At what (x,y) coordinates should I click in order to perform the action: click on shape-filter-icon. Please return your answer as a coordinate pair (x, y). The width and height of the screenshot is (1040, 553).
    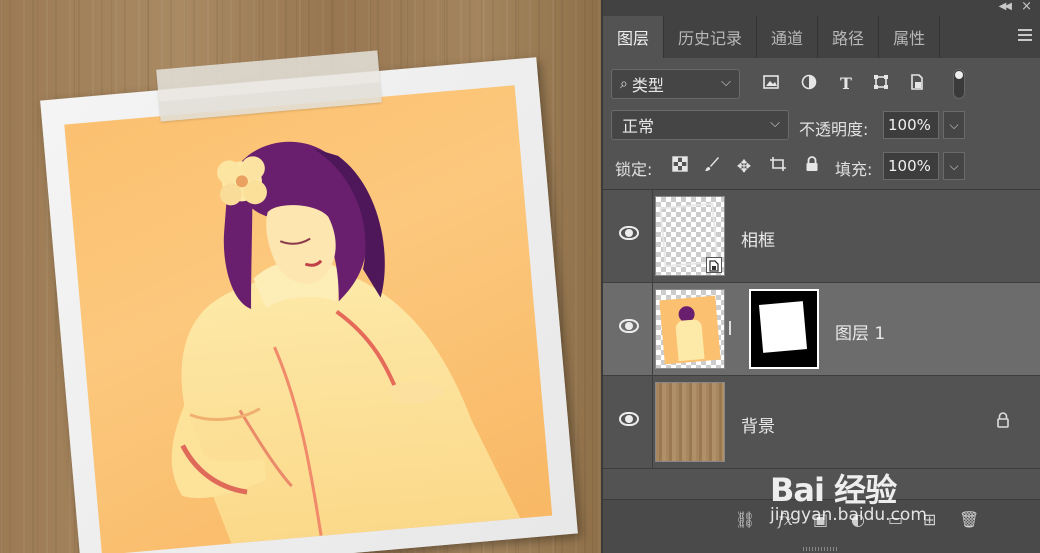
    Looking at the image, I should click on (881, 84).